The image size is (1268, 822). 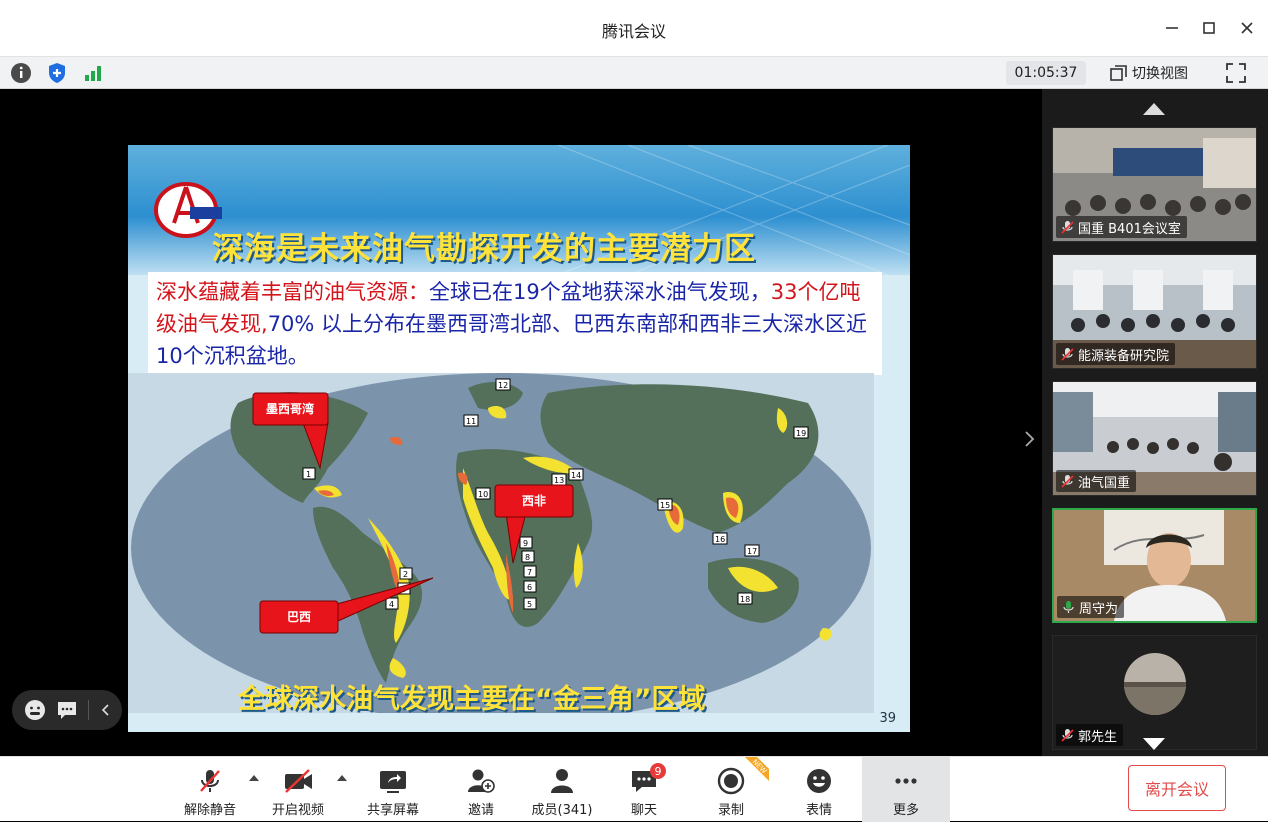 I want to click on emoji-button: 表情, so click(x=819, y=789).